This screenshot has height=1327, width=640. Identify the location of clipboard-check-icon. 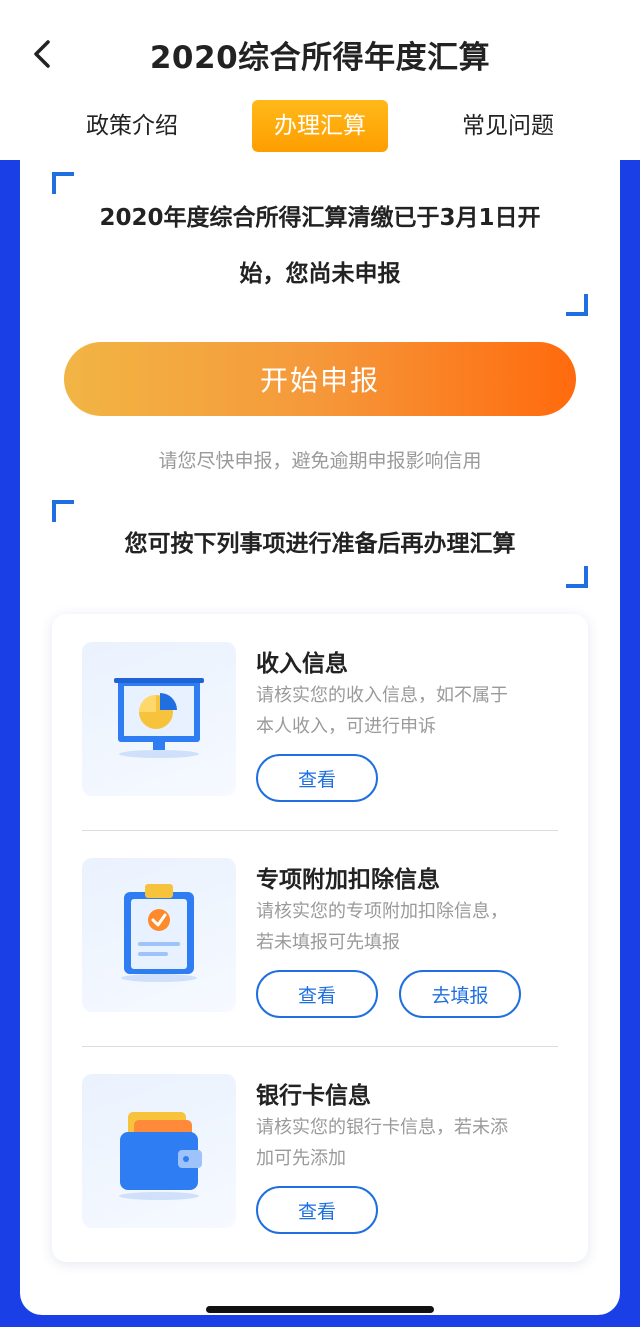
(159, 935).